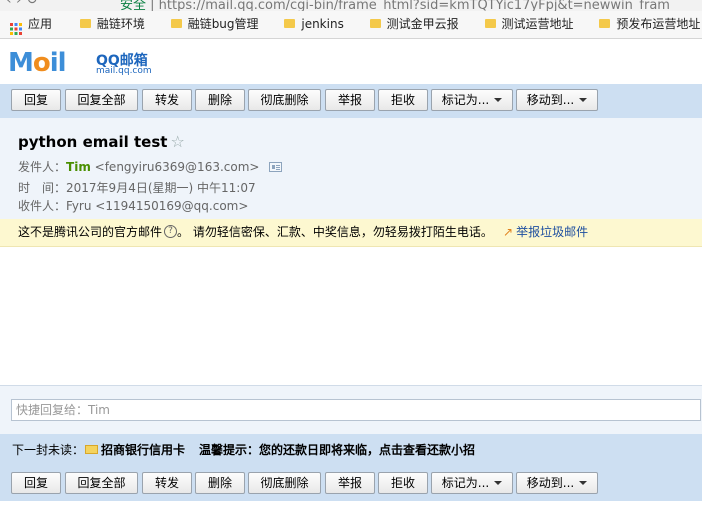  Describe the element at coordinates (143, 450) in the screenshot. I see `next-mail-title: 招商银行信用卡` at that location.